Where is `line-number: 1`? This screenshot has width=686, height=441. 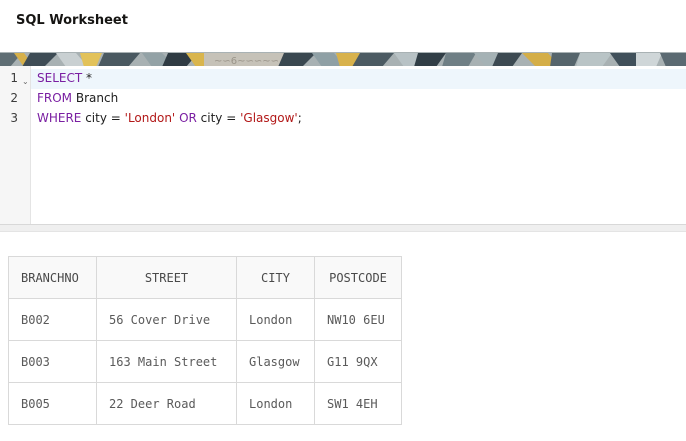
line-number: 1 is located at coordinates (14, 78).